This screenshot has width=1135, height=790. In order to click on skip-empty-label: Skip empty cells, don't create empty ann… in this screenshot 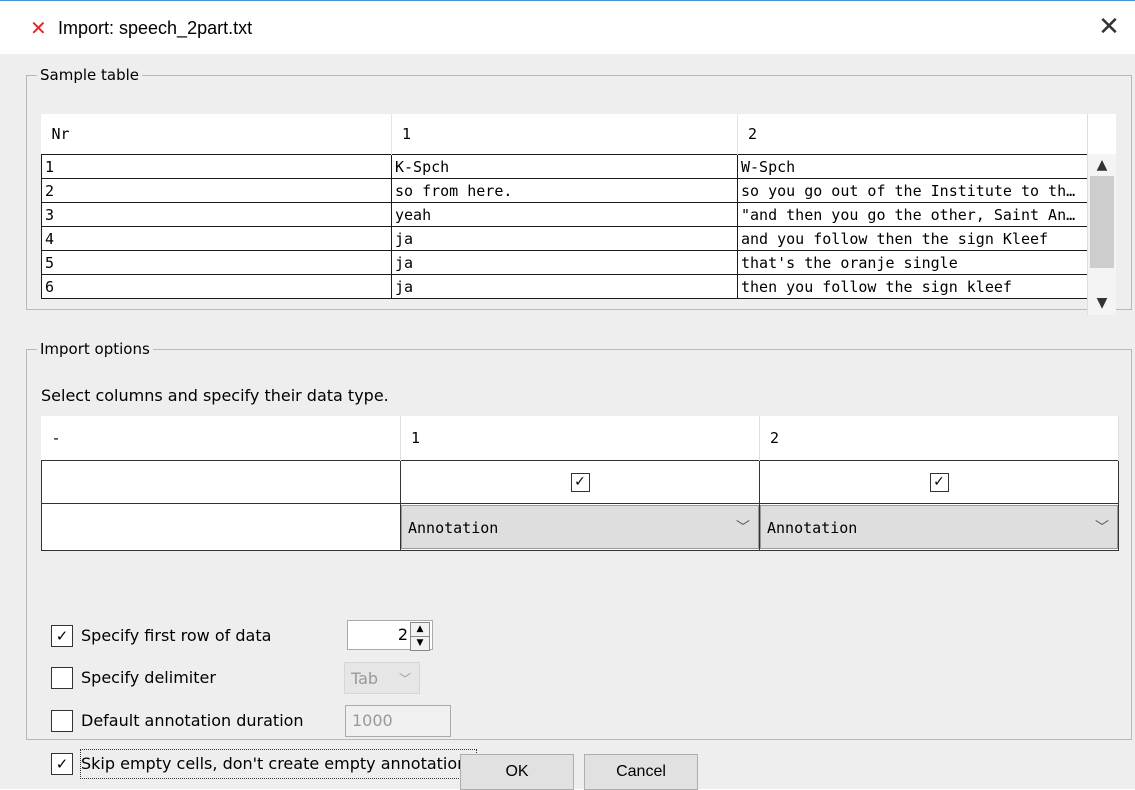, I will do `click(278, 764)`.